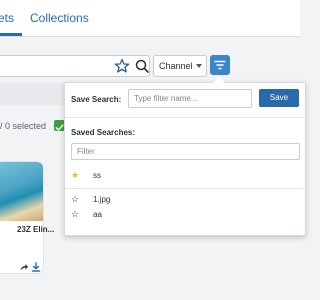  Describe the element at coordinates (184, 117) in the screenshot. I see `popover-divider` at that location.